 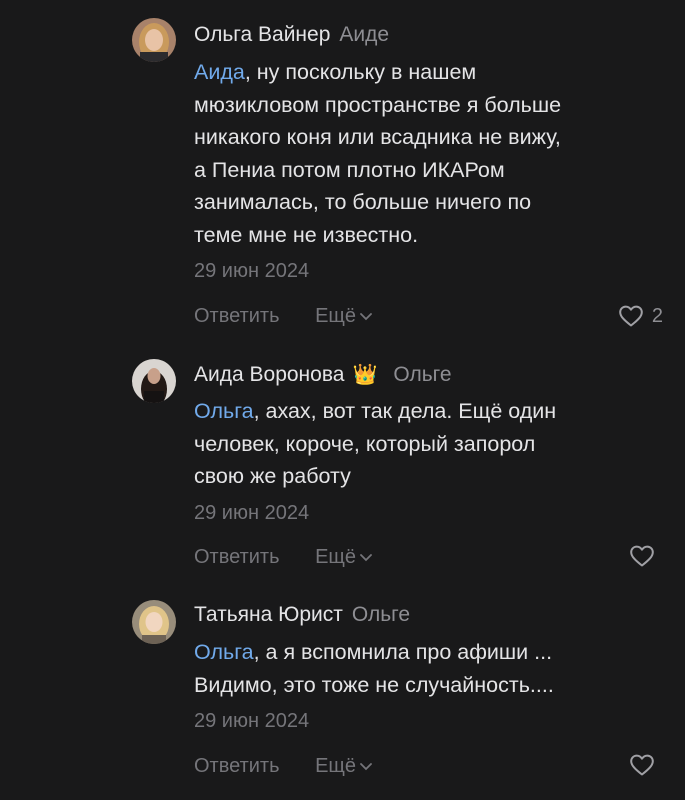 I want to click on like-button: 2, so click(x=640, y=316).